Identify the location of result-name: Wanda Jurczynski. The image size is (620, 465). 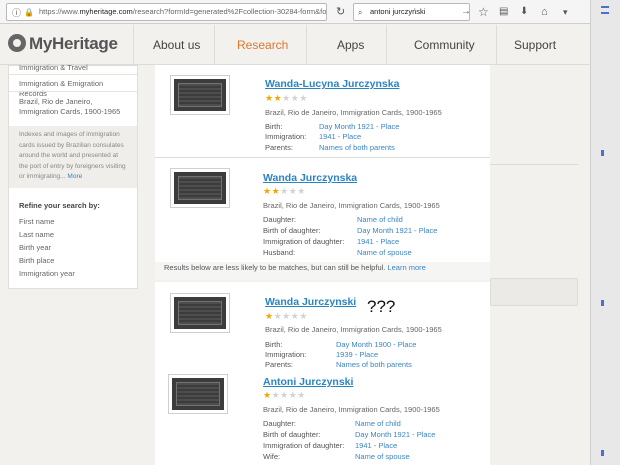
(310, 302).